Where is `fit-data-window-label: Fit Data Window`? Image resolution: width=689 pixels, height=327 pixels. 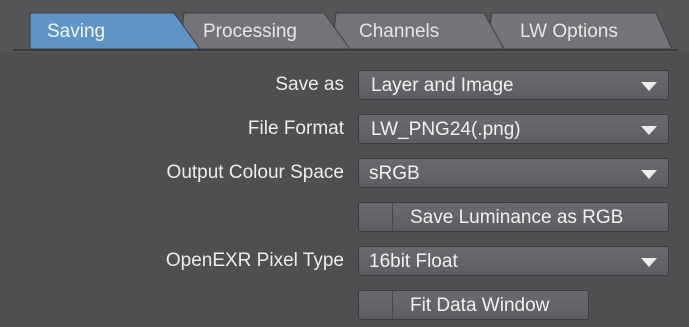
fit-data-window-label: Fit Data Window is located at coordinates (480, 305).